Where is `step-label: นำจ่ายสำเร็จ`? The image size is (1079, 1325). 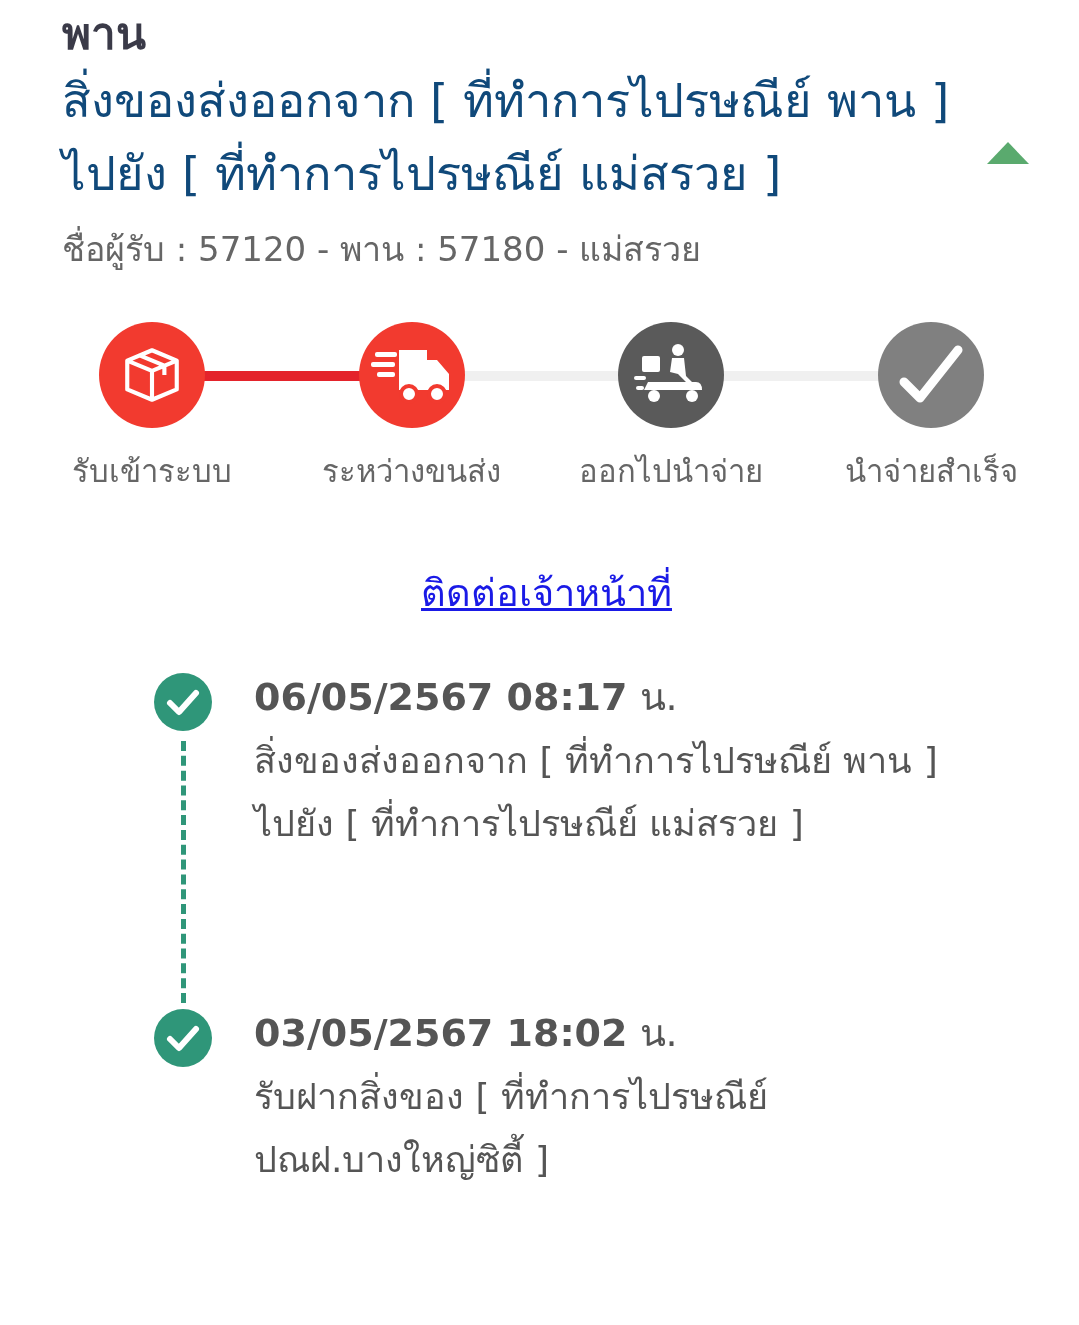
step-label: นำจ่ายสำเร็จ is located at coordinates (931, 472).